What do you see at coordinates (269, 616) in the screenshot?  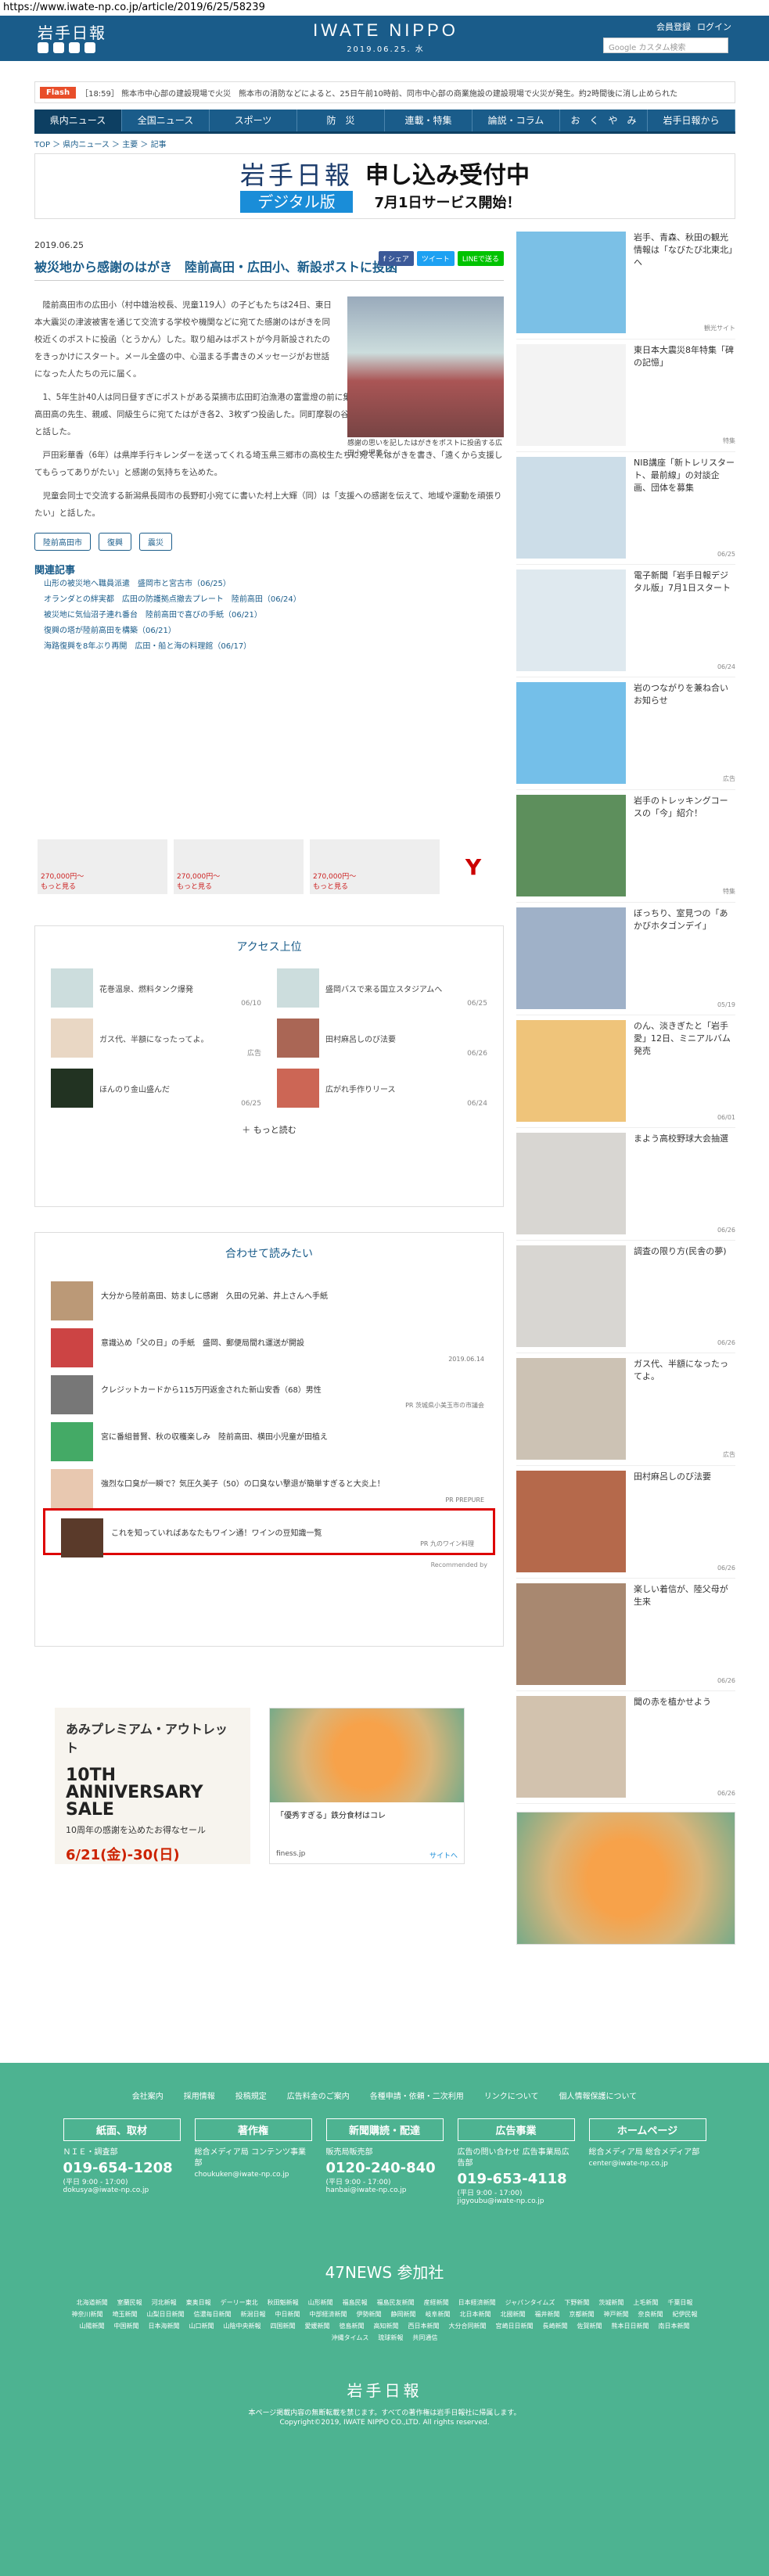 I see `related-link: 被災地に気仙沼子連れ番台 陸前高田で喜びの手紙（06/21）` at bounding box center [269, 616].